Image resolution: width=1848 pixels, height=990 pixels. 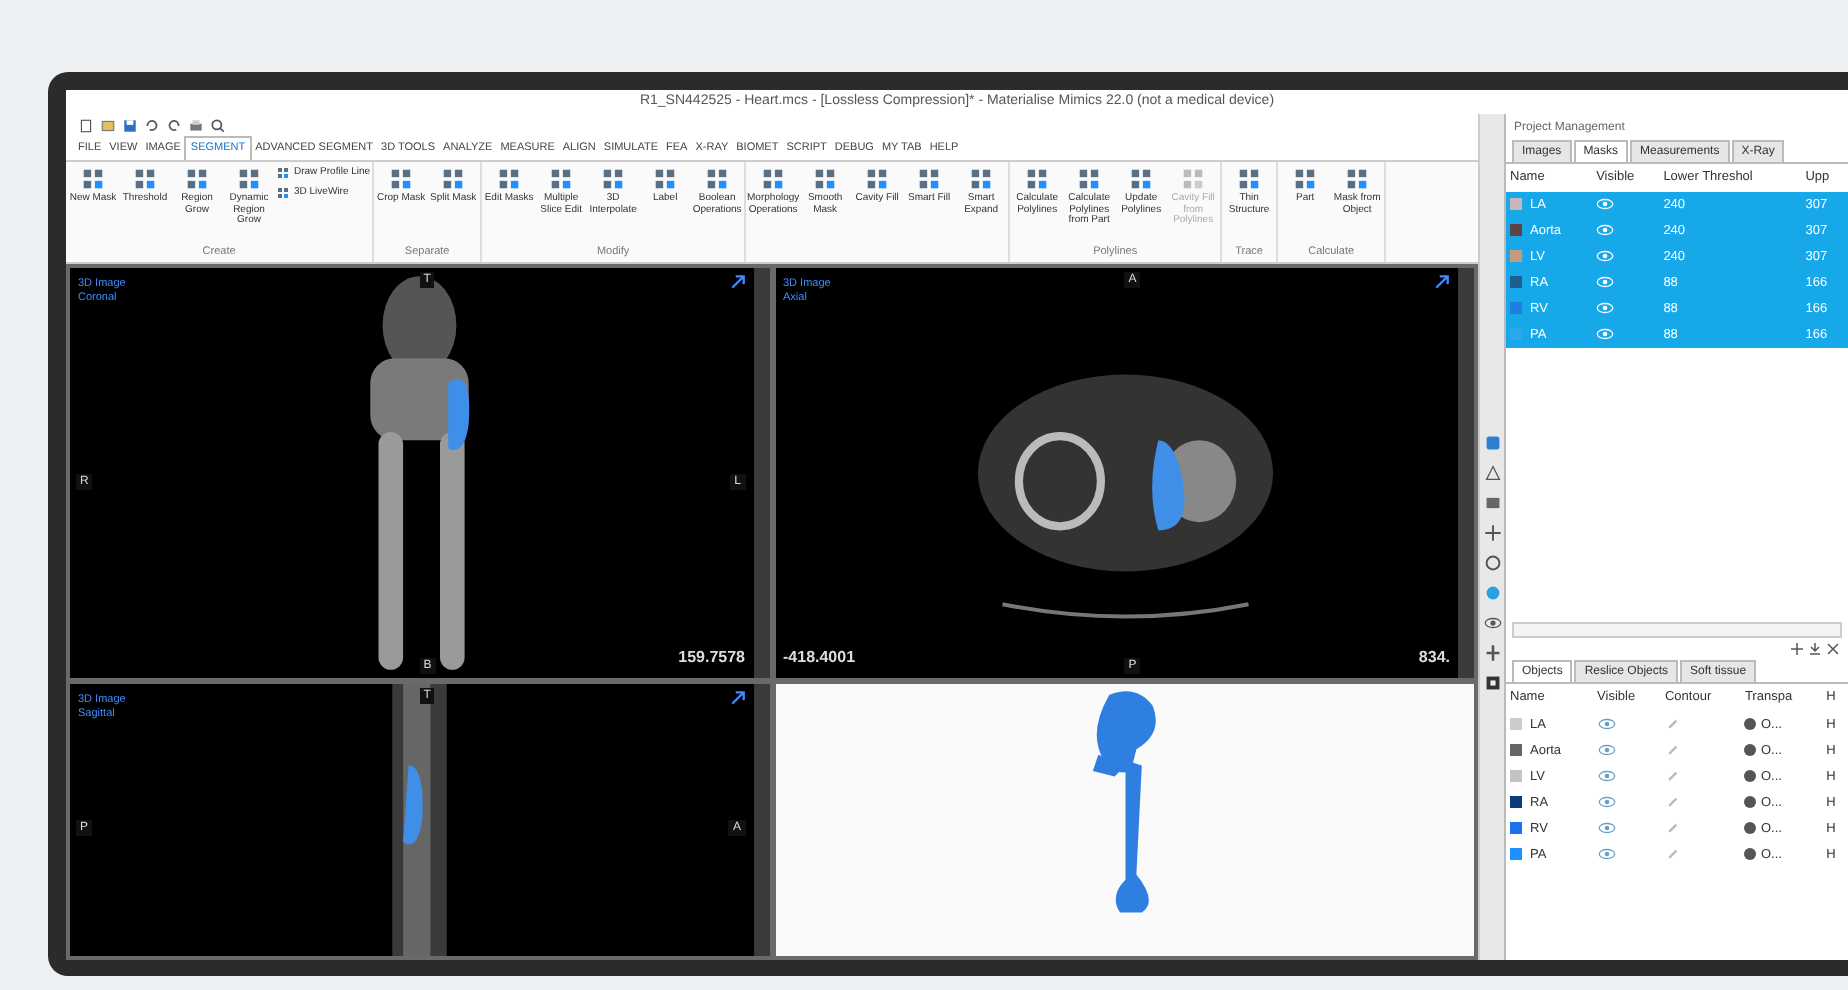 I want to click on redo-icon, so click(x=174, y=125).